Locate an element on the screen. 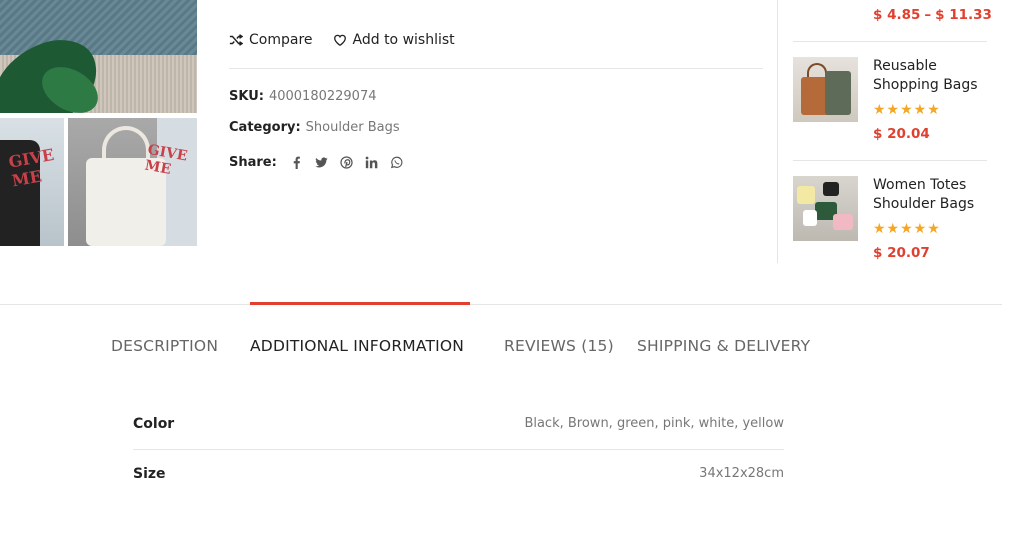 This screenshot has width=1018, height=541. tab-reviews: REVIEWS (15) is located at coordinates (559, 346).